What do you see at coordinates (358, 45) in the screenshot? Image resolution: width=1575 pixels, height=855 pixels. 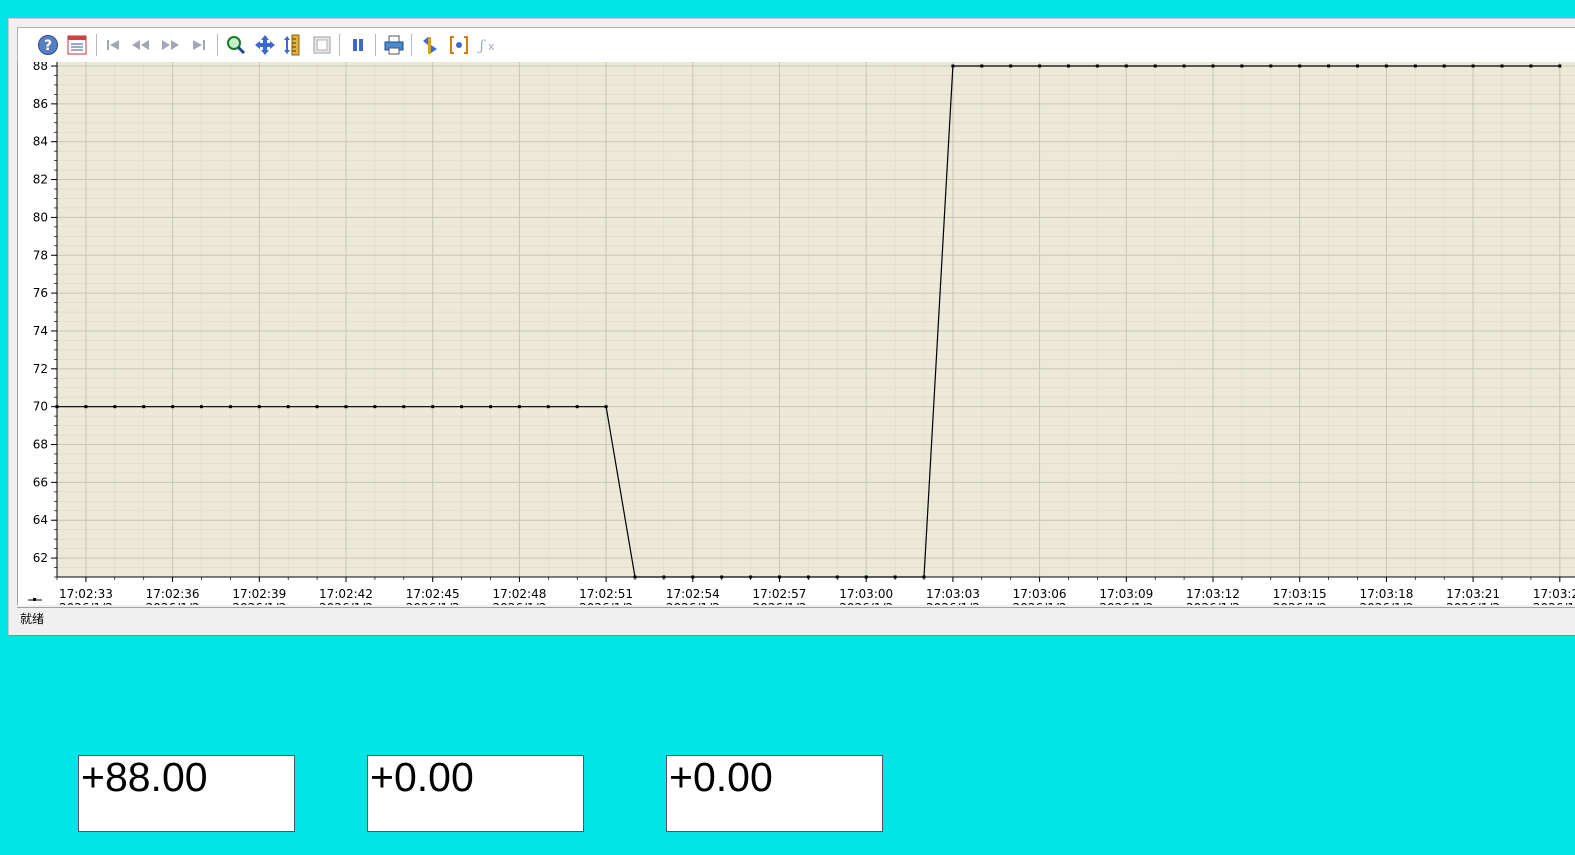 I see `pause-icon` at bounding box center [358, 45].